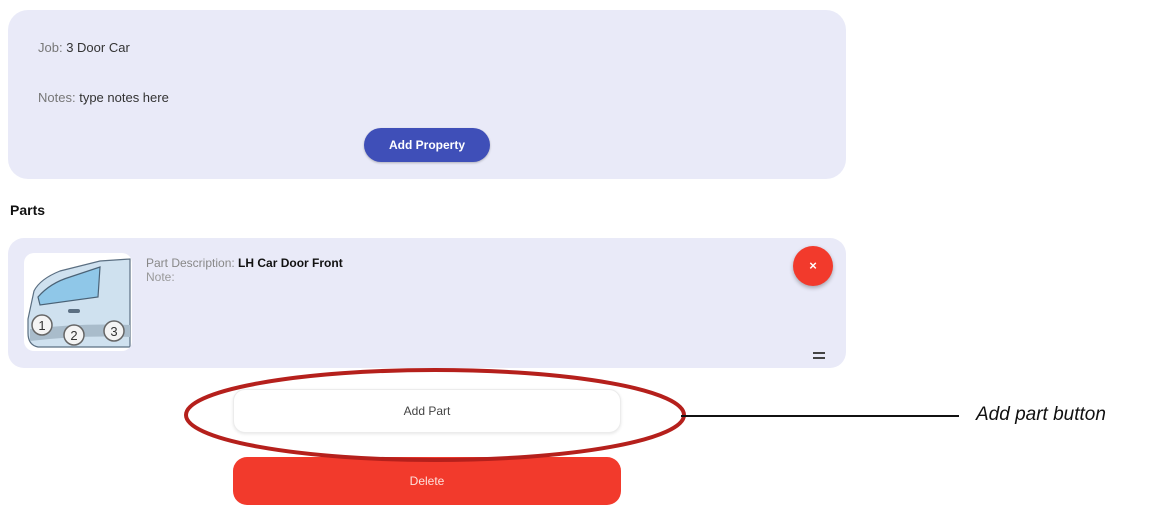 This screenshot has height=507, width=1170. I want to click on part-note-label: Note:, so click(160, 277).